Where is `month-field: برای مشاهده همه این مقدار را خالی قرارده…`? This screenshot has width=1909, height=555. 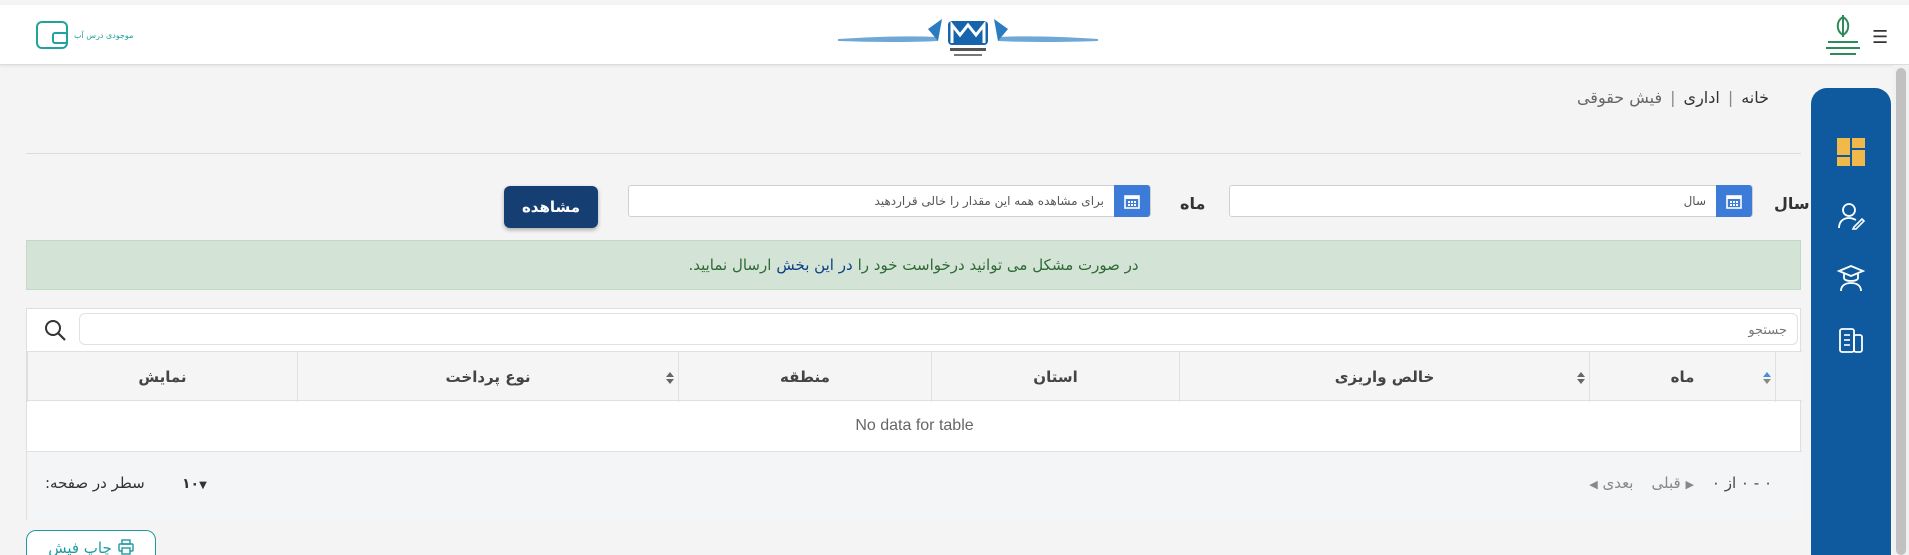
month-field: برای مشاهده همه این مقدار را خالی قرارده… is located at coordinates (889, 201).